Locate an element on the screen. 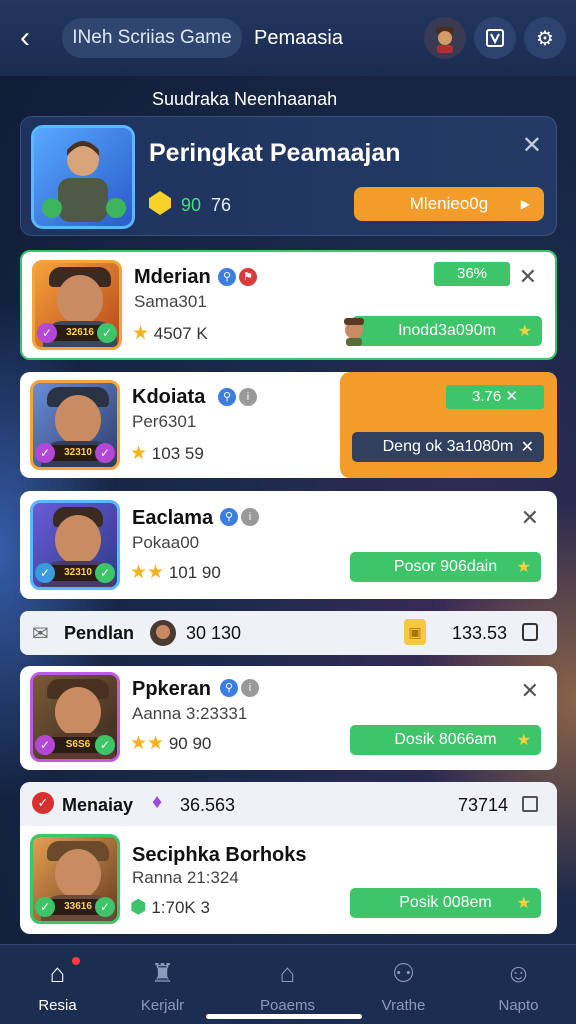 This screenshot has width=576, height=1024. nav-item-2: ♜ Kerjalr is located at coordinates (162, 984).